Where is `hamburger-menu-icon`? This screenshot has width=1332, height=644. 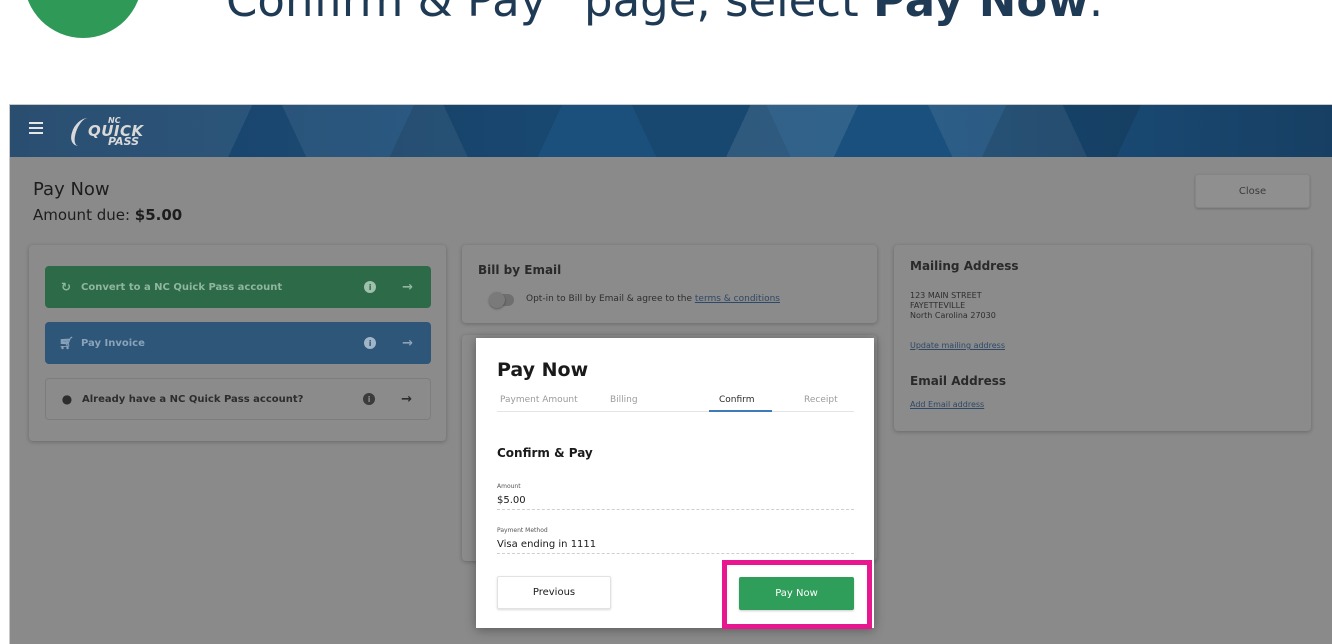
hamburger-menu-icon is located at coordinates (36, 128).